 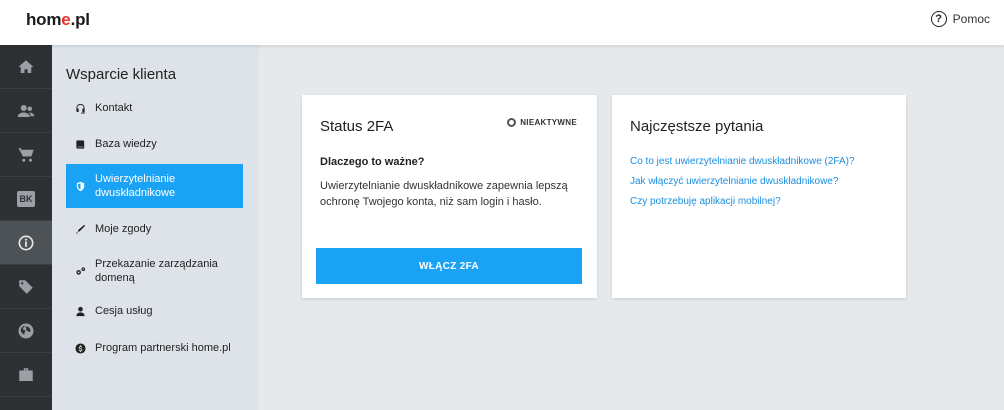 I want to click on globe-icon, so click(x=26, y=330).